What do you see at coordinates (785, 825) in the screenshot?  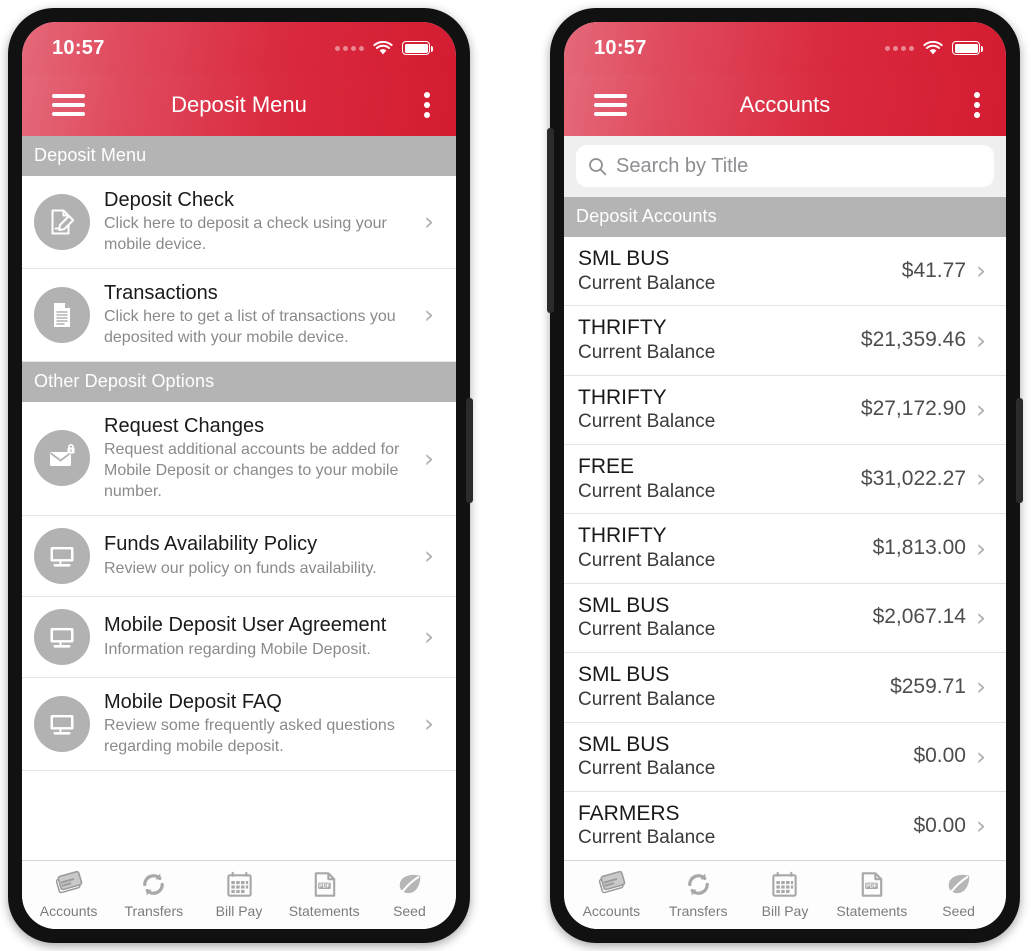 I see `table-row: FARMERS Current Balance $0.00 ›` at bounding box center [785, 825].